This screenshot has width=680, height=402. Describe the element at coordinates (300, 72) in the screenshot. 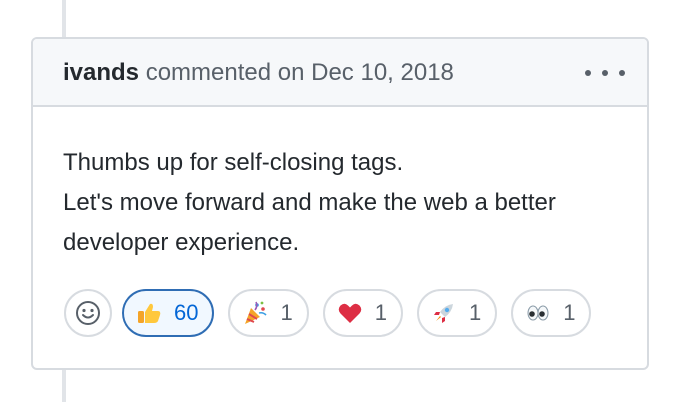

I see `comment-meta: commented on Dec 10, 2018` at that location.